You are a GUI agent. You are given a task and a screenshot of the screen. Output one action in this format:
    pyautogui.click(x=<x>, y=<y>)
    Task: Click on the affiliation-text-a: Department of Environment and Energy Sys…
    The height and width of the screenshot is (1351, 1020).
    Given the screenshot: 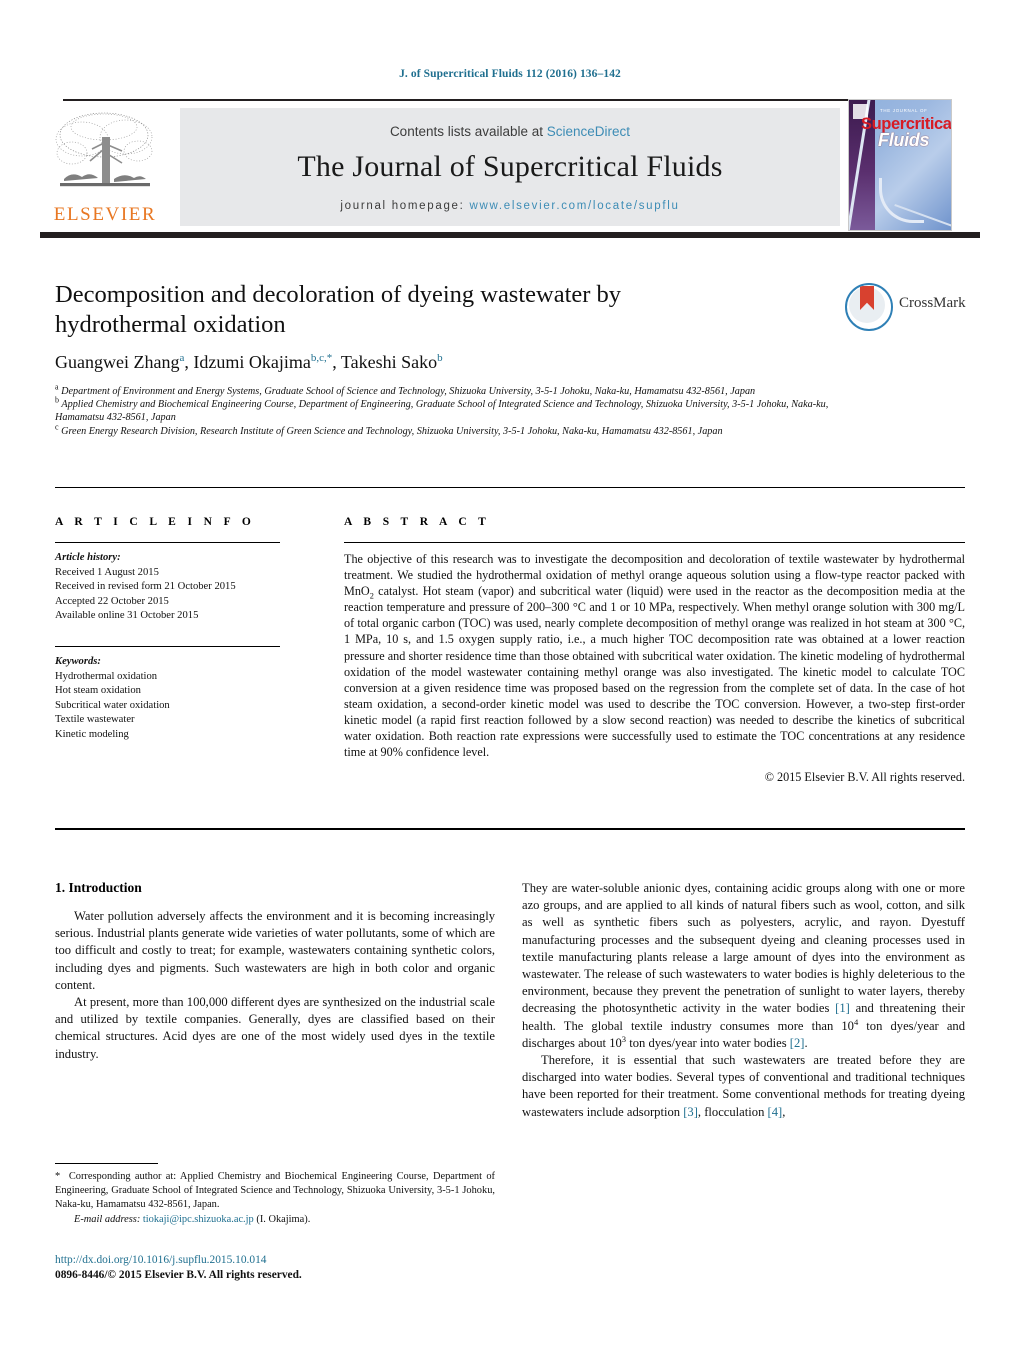 What is the action you would take?
    pyautogui.click(x=408, y=391)
    